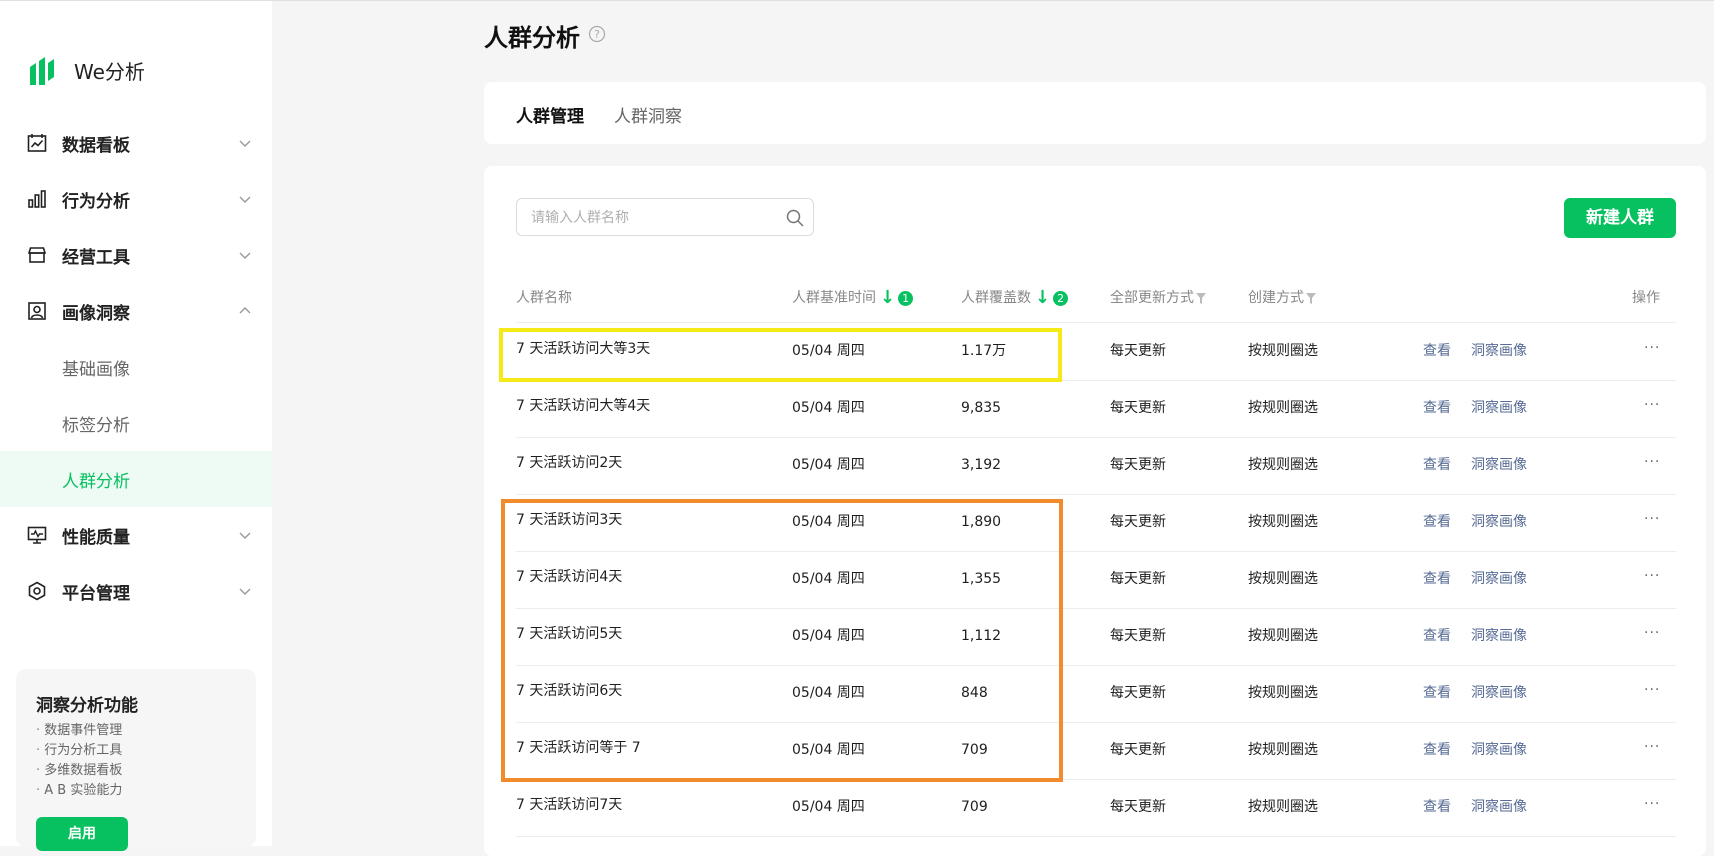 The width and height of the screenshot is (1714, 856). I want to click on nav-item-business-tools: 经营工具, so click(136, 255).